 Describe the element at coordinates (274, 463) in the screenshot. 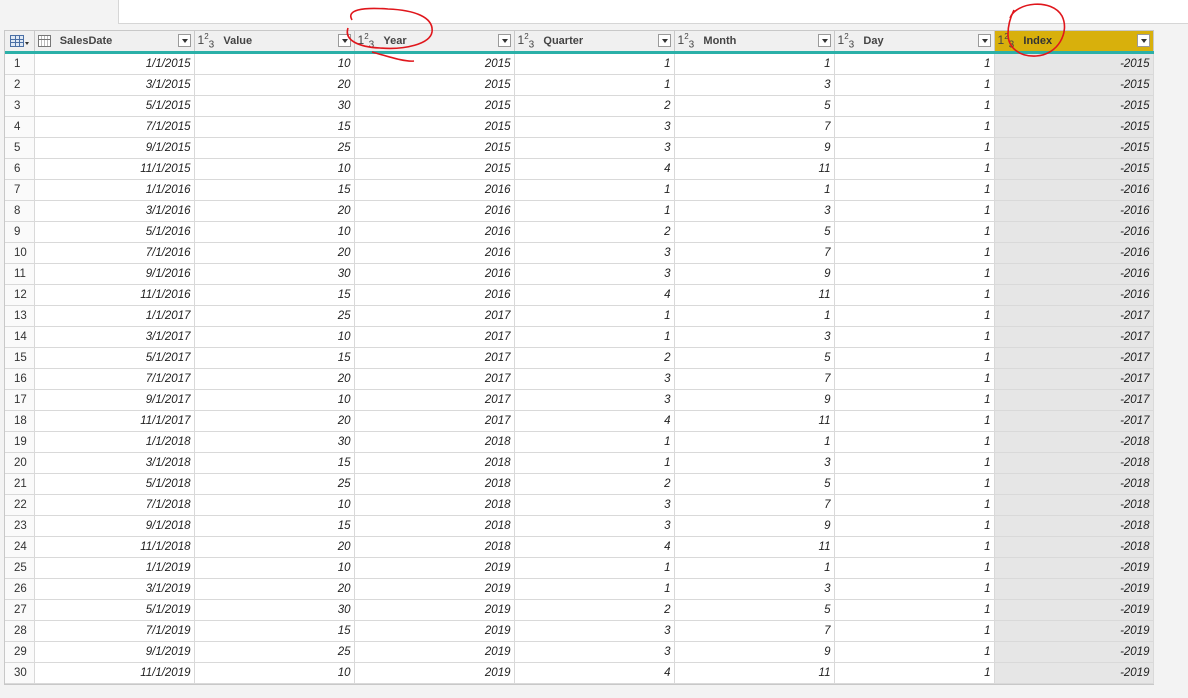

I see `table-cell: 15` at that location.